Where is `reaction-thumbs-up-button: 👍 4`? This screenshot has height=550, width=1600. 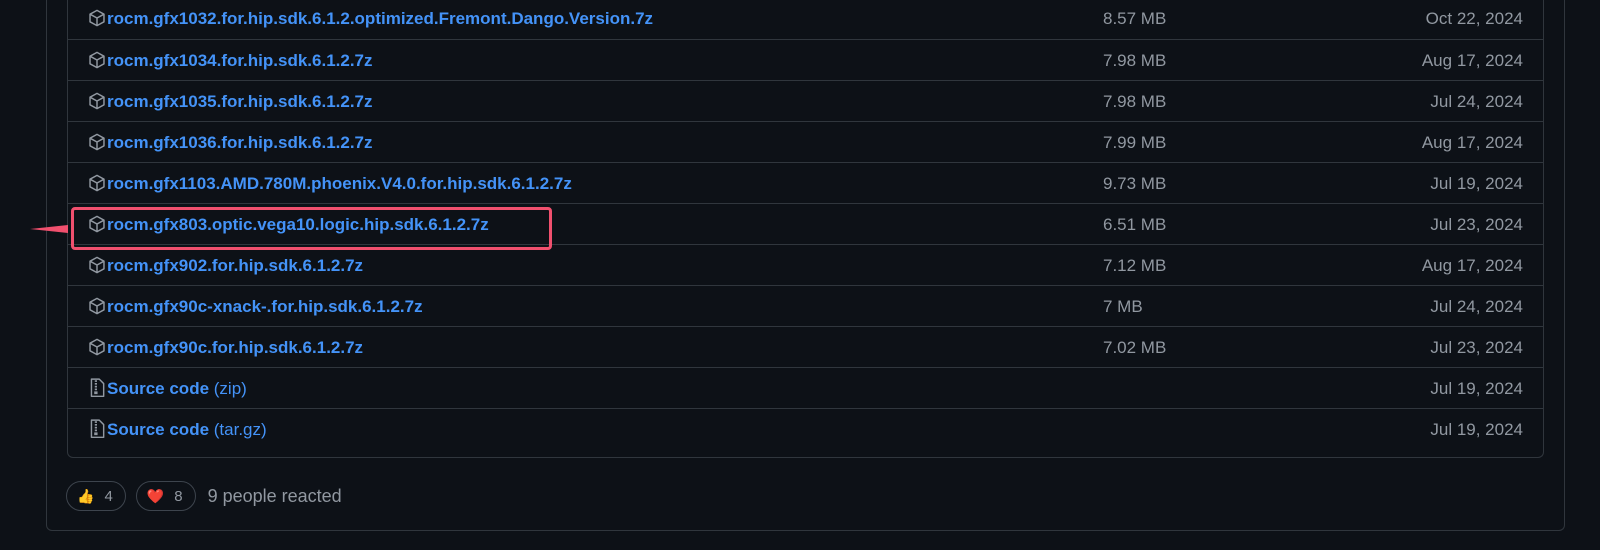 reaction-thumbs-up-button: 👍 4 is located at coordinates (96, 496).